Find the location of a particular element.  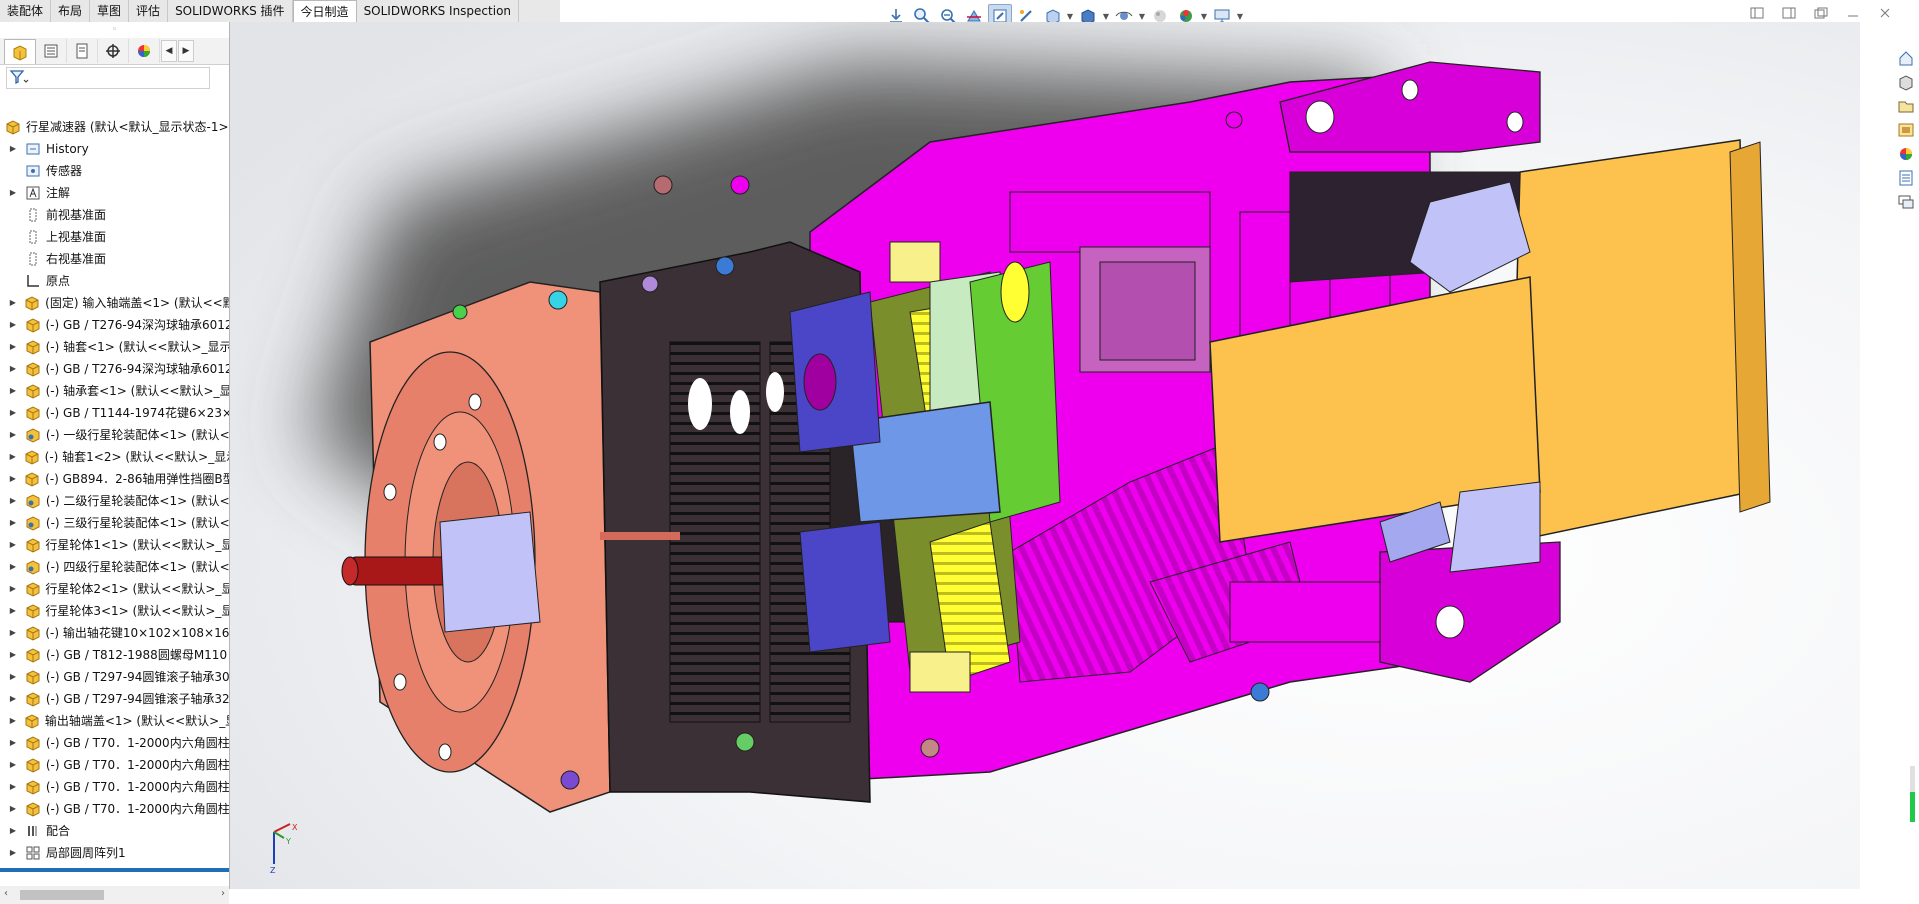

tree-item: ▶ (-) GB / T812-1988圆螺母M110 is located at coordinates (114, 655).